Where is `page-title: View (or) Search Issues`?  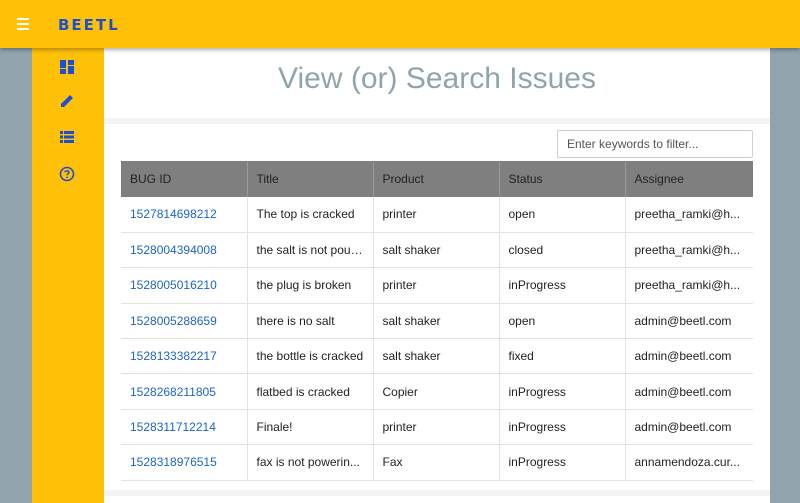 page-title: View (or) Search Issues is located at coordinates (437, 78).